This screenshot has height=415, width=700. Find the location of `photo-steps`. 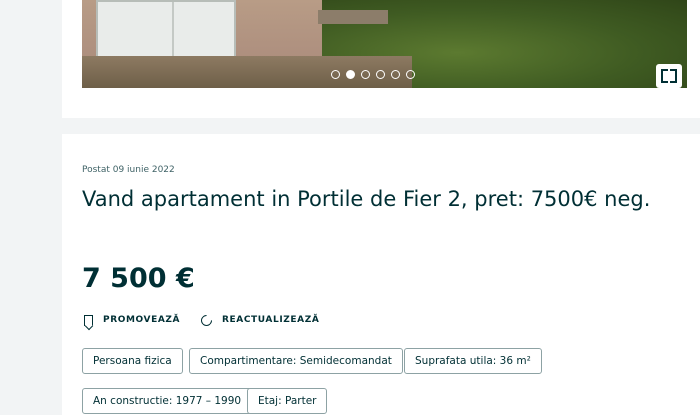

photo-steps is located at coordinates (353, 17).